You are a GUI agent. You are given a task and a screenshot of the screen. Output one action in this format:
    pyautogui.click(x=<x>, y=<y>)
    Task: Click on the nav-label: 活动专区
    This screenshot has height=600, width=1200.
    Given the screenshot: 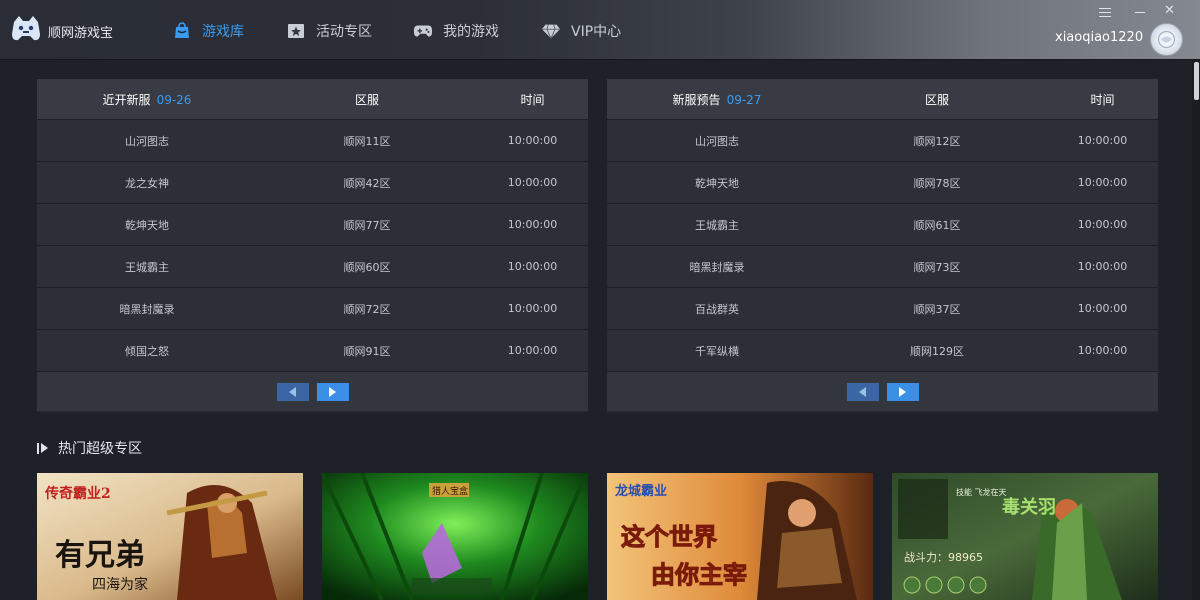 What is the action you would take?
    pyautogui.click(x=344, y=32)
    